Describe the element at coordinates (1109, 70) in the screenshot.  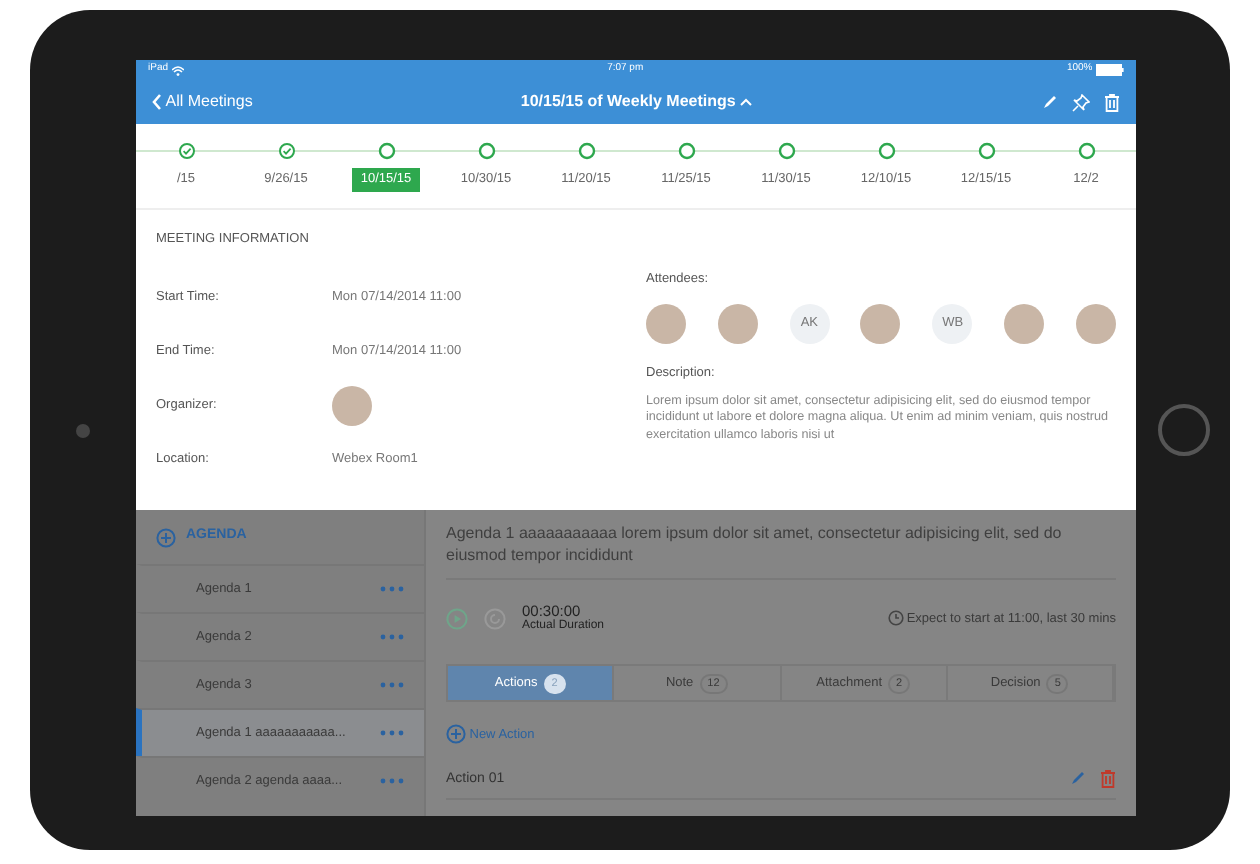
I see `battery-icon` at that location.